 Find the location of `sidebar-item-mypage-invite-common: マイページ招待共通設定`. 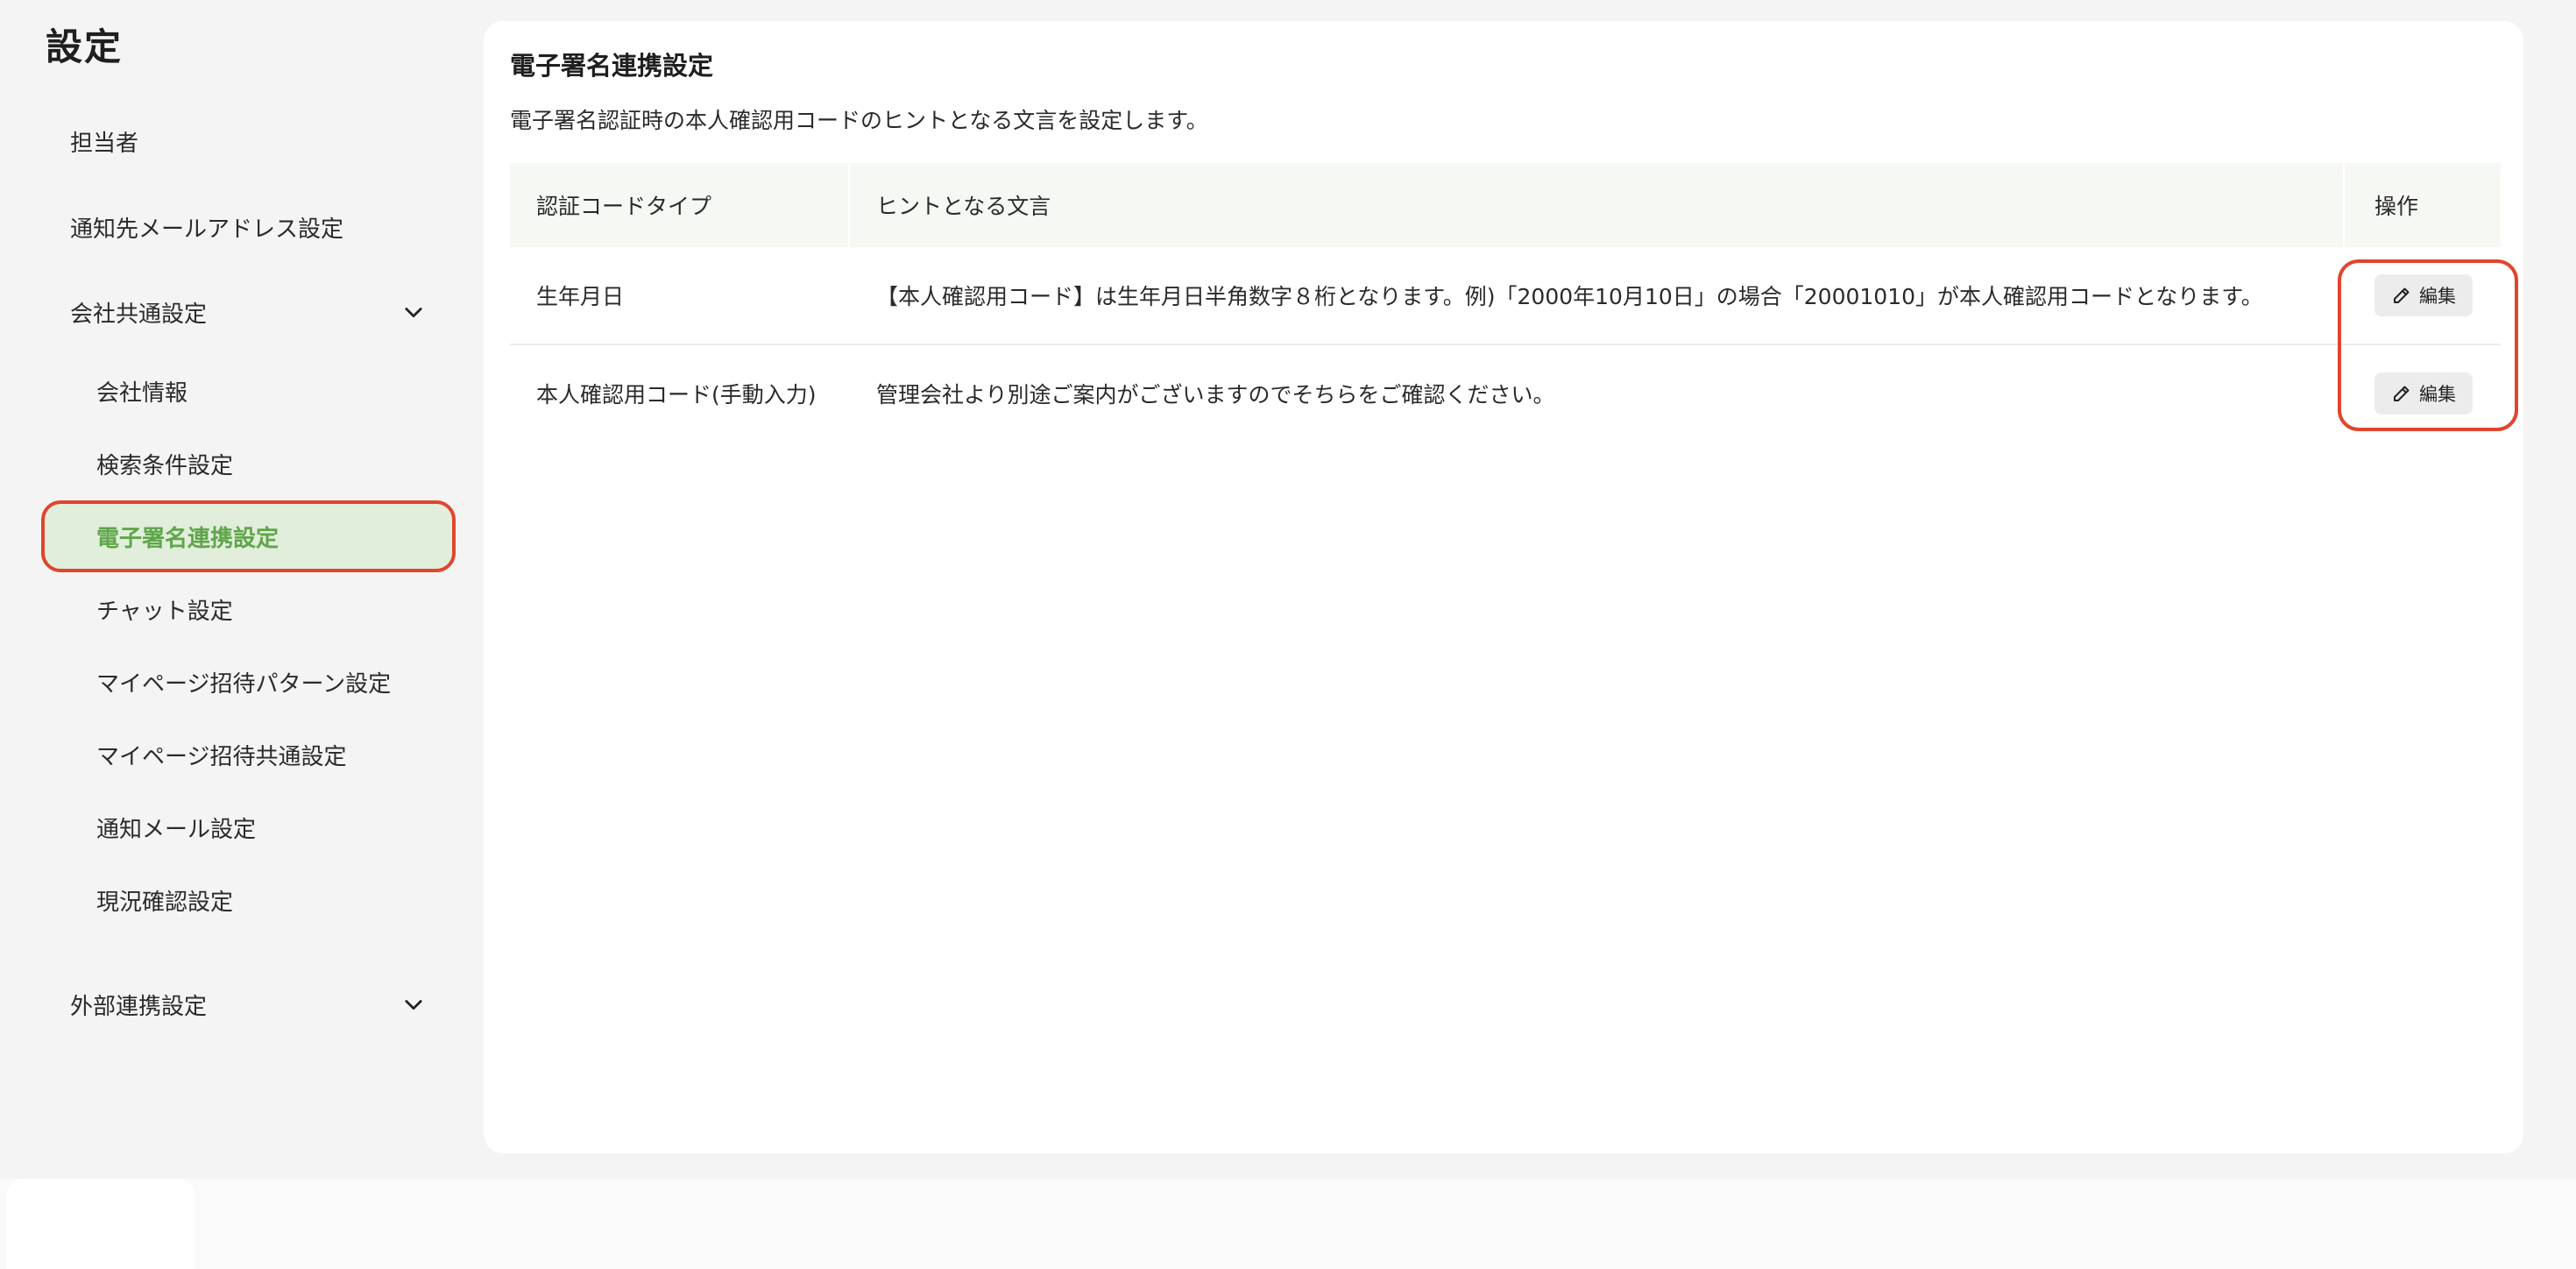

sidebar-item-mypage-invite-common: マイページ招待共通設定 is located at coordinates (248, 754).